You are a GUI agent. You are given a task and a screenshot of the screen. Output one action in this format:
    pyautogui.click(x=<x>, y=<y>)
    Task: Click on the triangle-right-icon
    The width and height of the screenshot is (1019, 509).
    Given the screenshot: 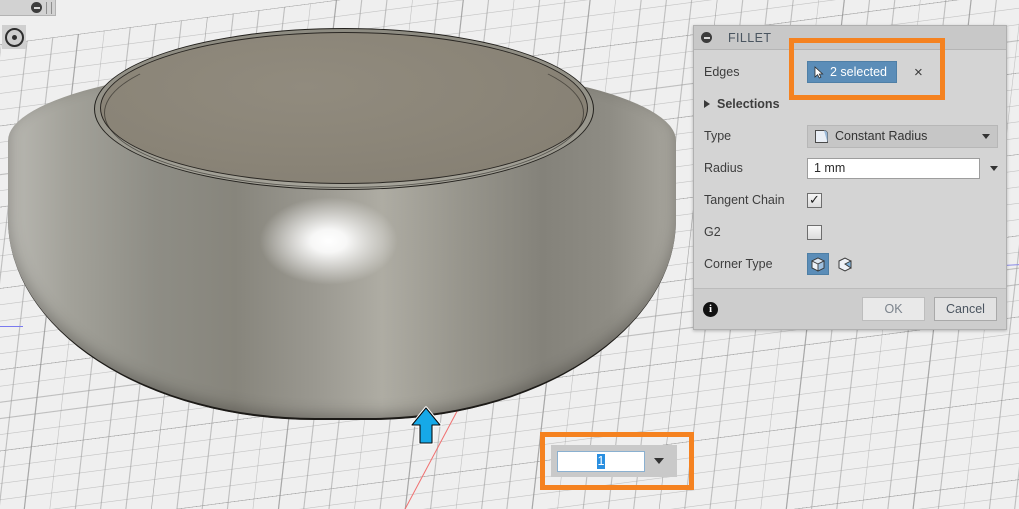 What is the action you would take?
    pyautogui.click(x=707, y=104)
    